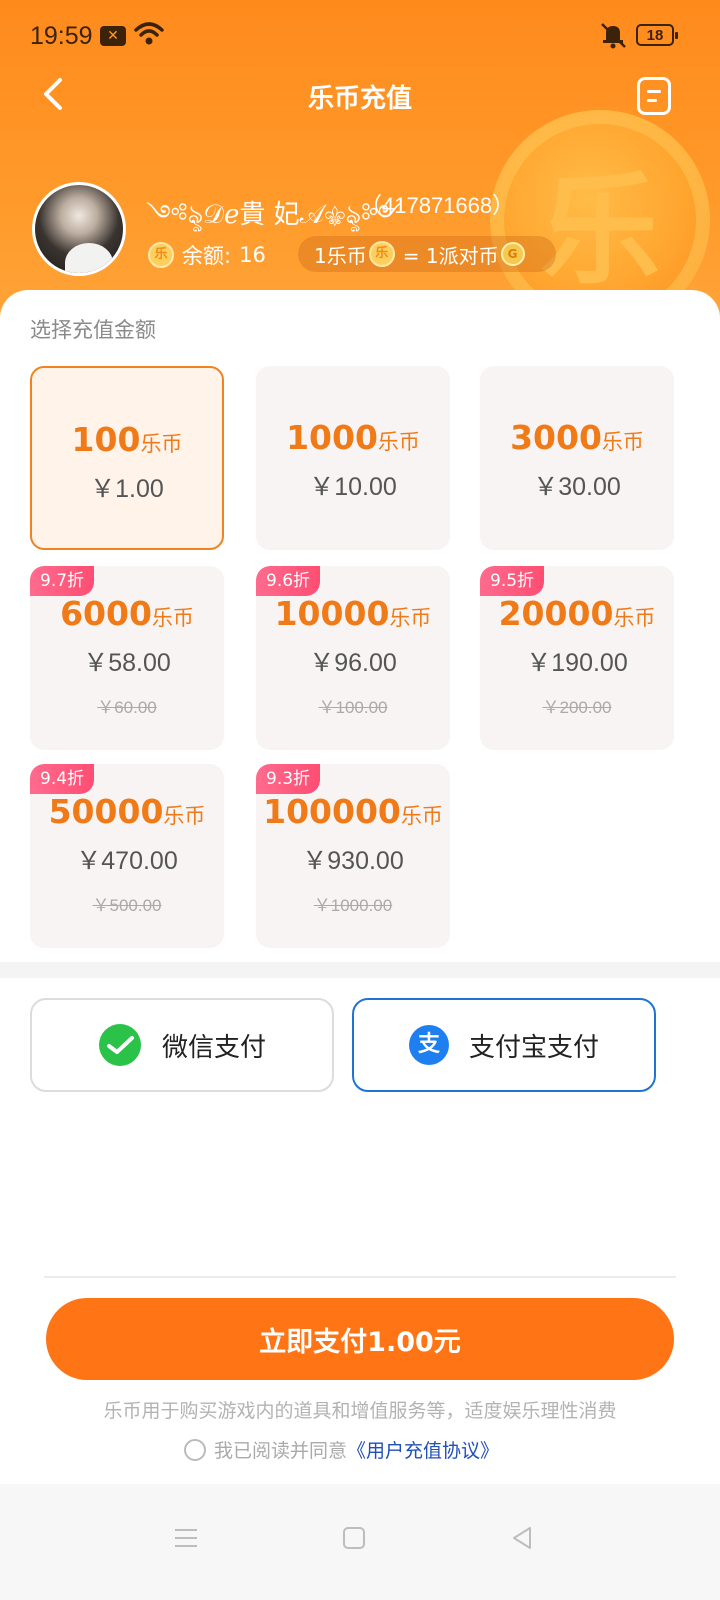  I want to click on discount-badge: 9.3折, so click(288, 779).